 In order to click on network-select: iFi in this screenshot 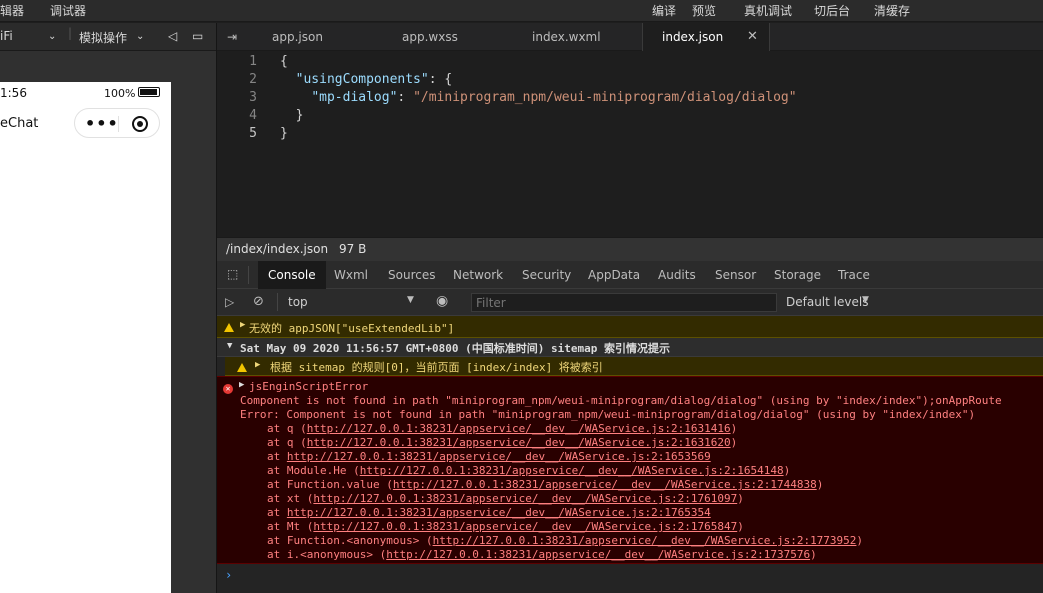, I will do `click(6, 36)`.